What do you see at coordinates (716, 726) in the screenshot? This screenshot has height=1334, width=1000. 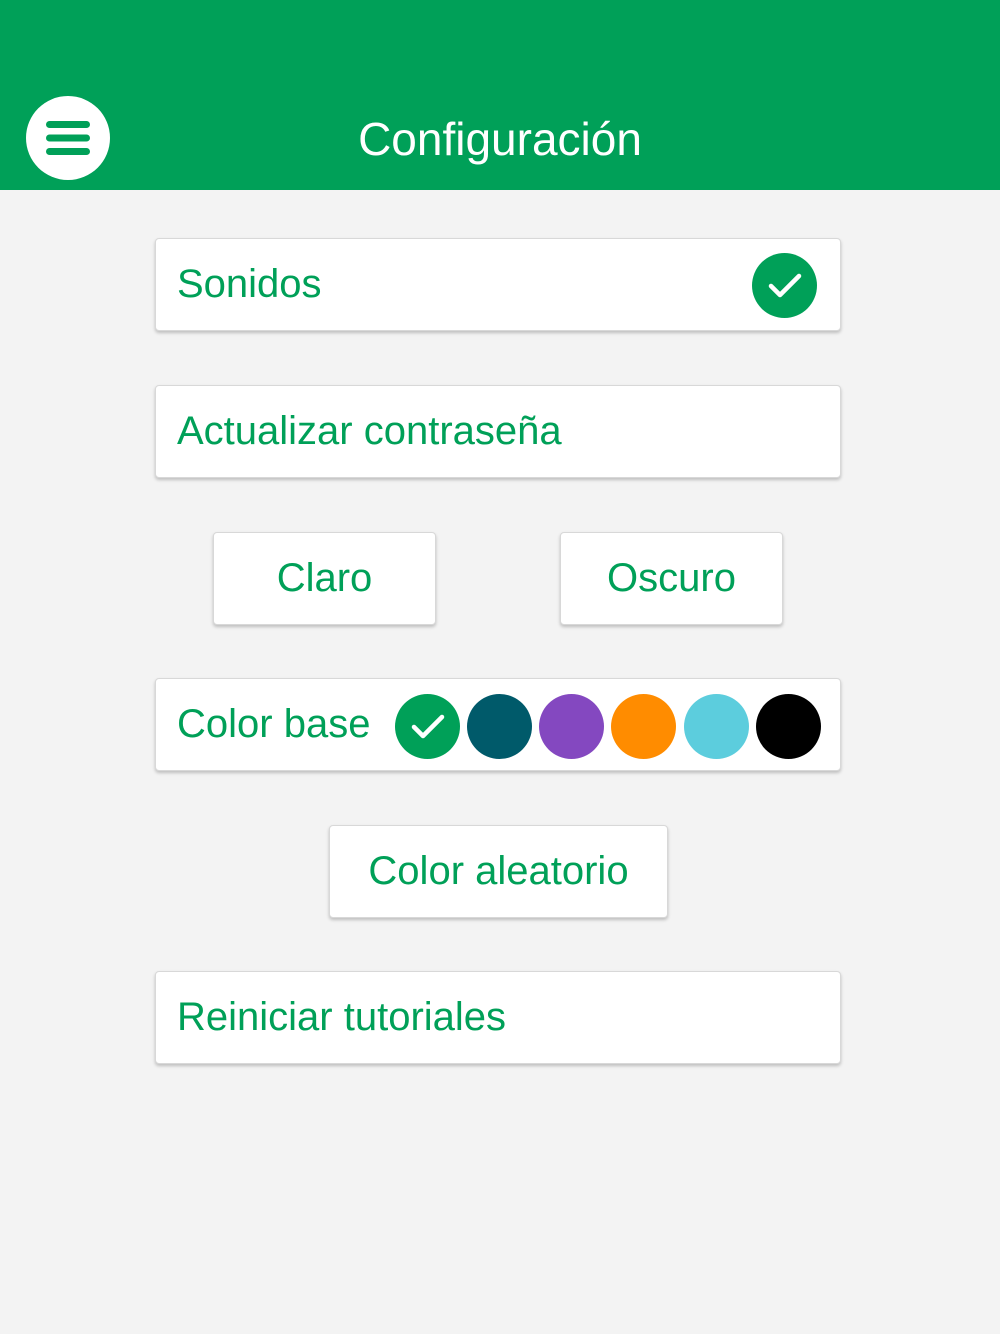 I see `color-swatch-cyan` at bounding box center [716, 726].